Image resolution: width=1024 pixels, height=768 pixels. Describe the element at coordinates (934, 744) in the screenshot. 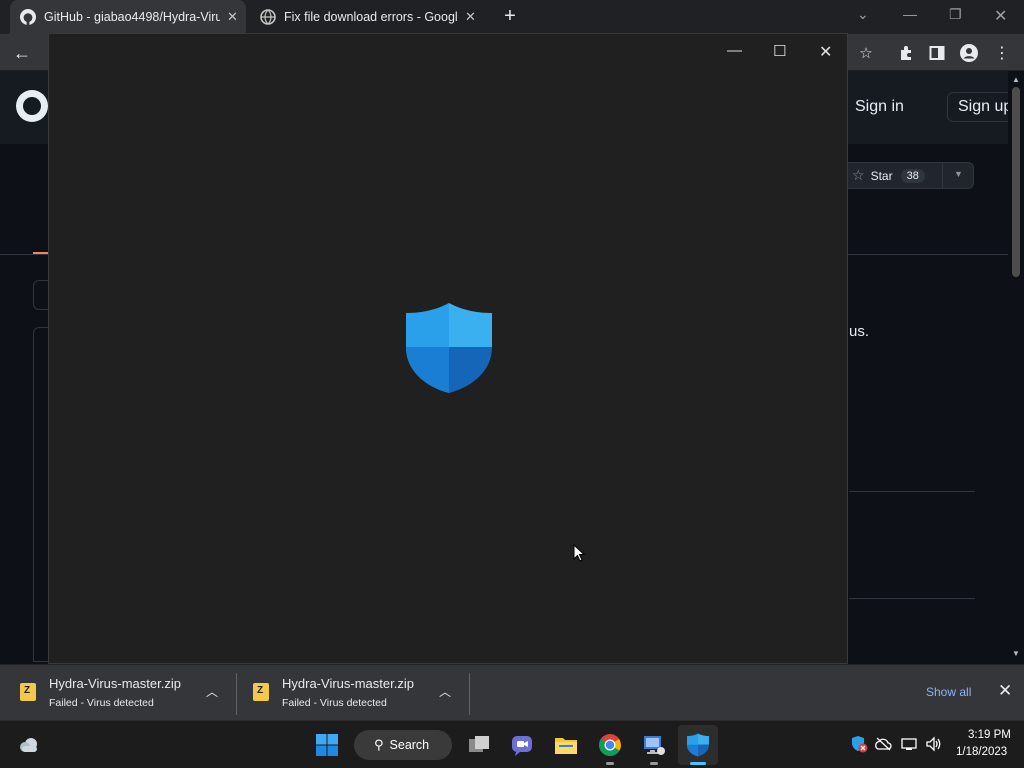

I see `volume-icon` at that location.